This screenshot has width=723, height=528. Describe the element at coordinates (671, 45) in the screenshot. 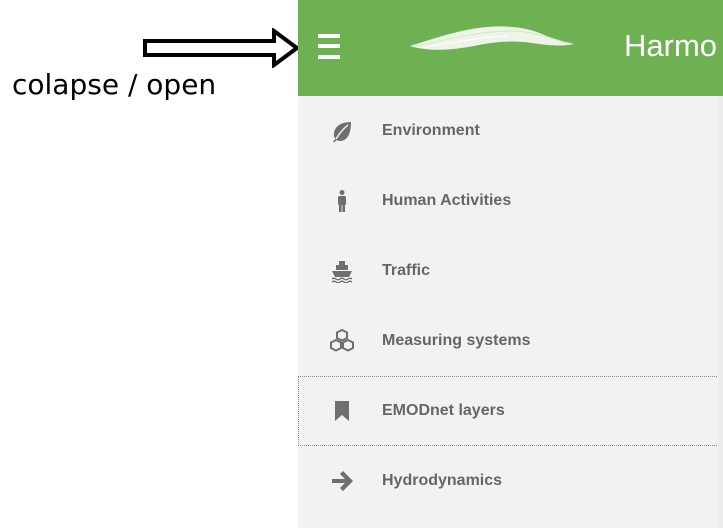

I see `app-title: Harmo` at that location.